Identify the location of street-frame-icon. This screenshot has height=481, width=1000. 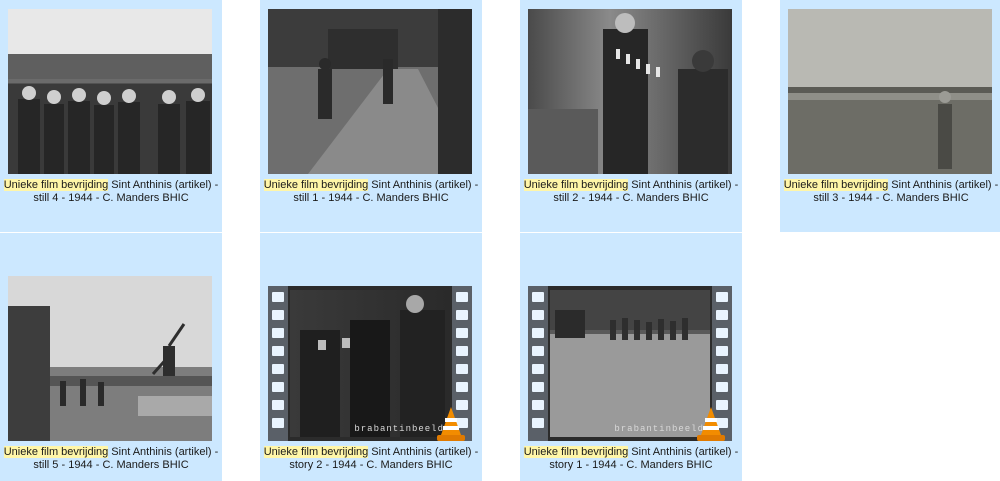
(630, 315).